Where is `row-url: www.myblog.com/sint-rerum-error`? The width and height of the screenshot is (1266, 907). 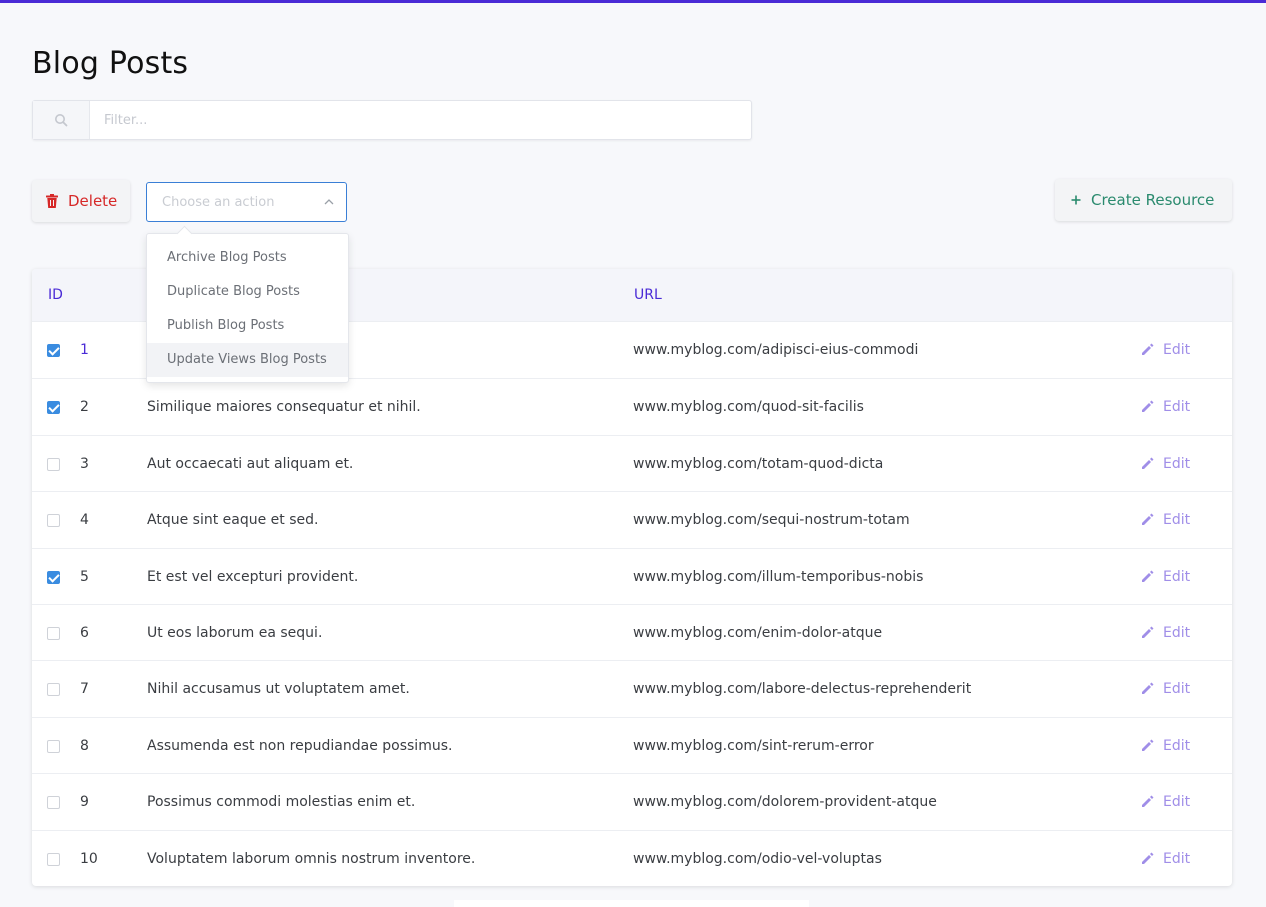
row-url: www.myblog.com/sint-rerum-error is located at coordinates (753, 745).